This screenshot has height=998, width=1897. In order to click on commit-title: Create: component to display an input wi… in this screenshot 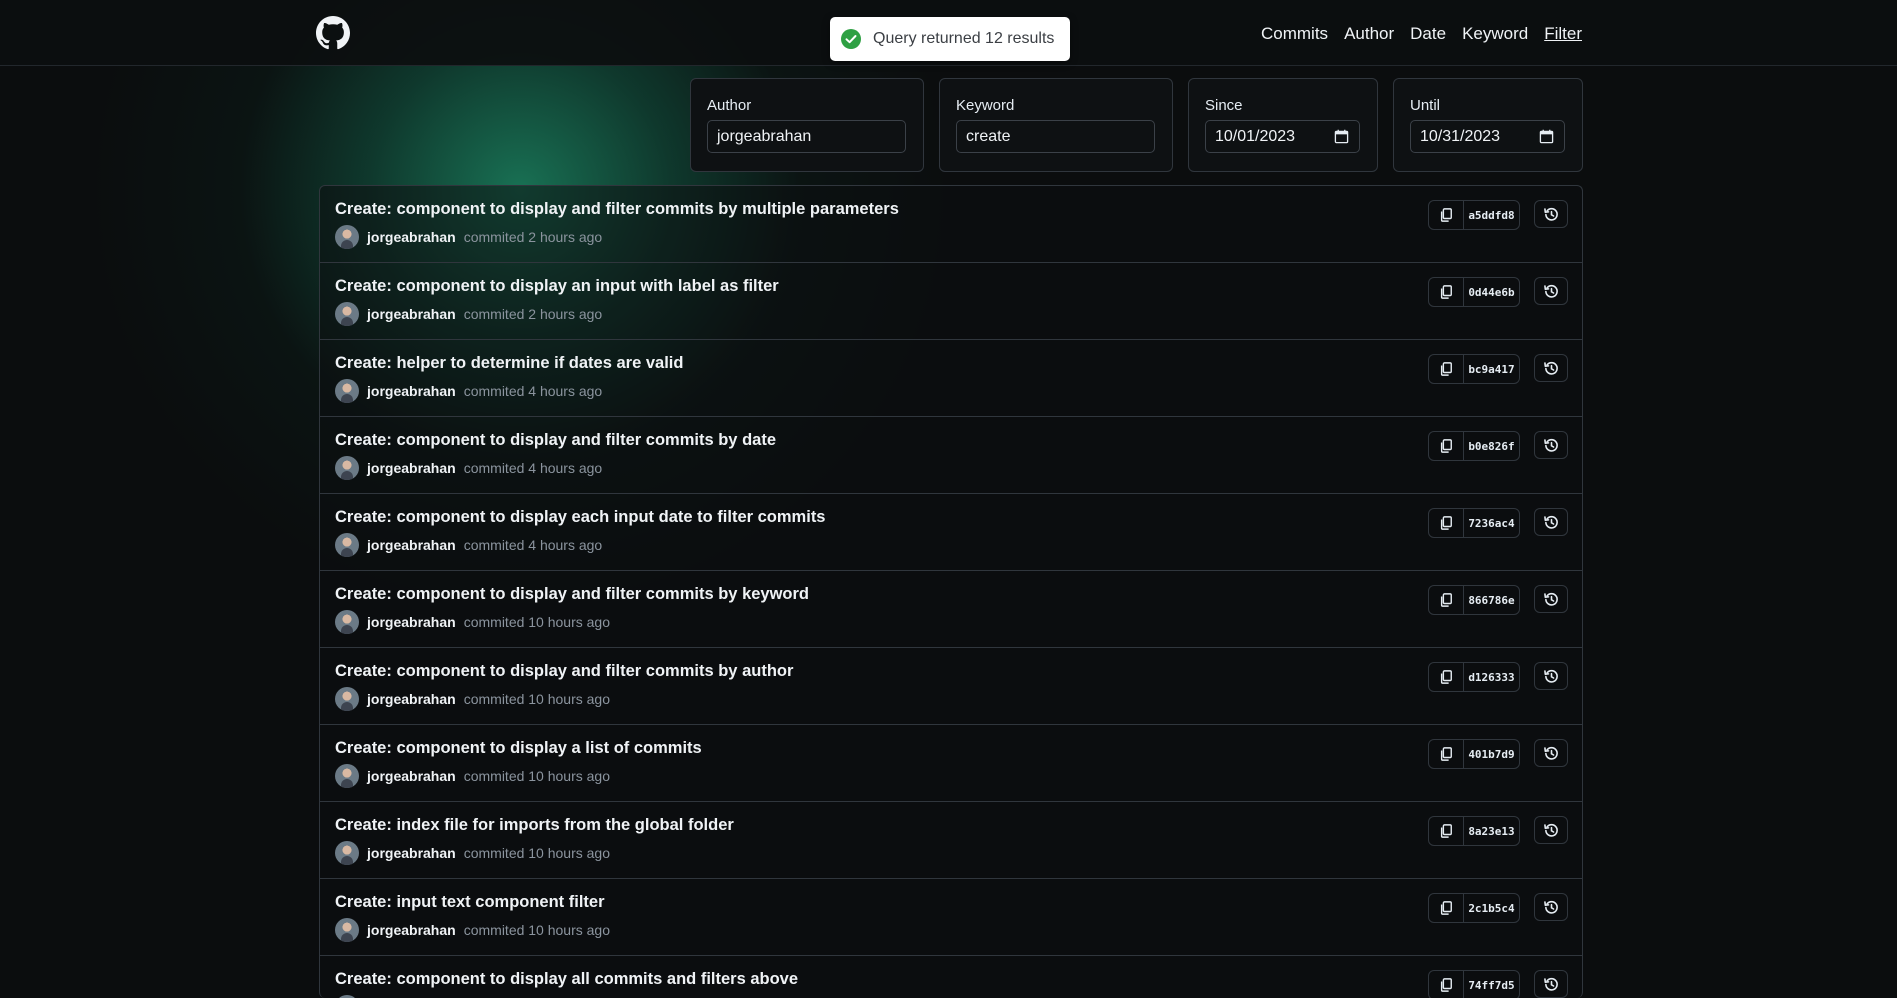, I will do `click(557, 286)`.